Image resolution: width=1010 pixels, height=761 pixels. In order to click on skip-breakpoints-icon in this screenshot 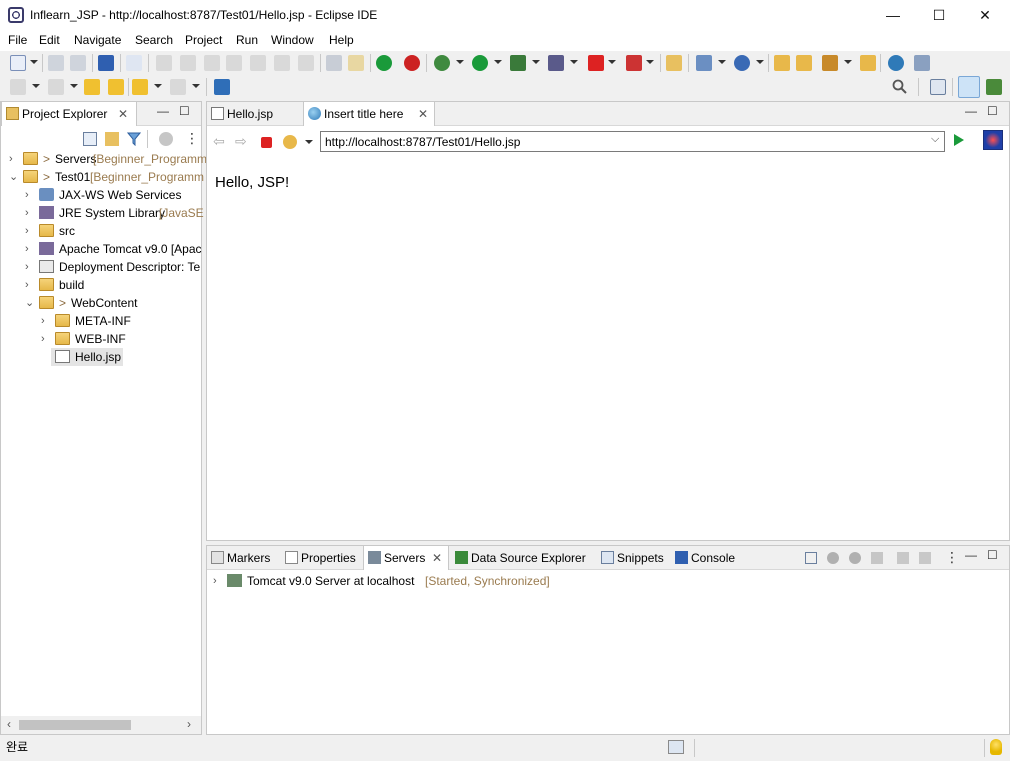, I will do `click(134, 63)`.